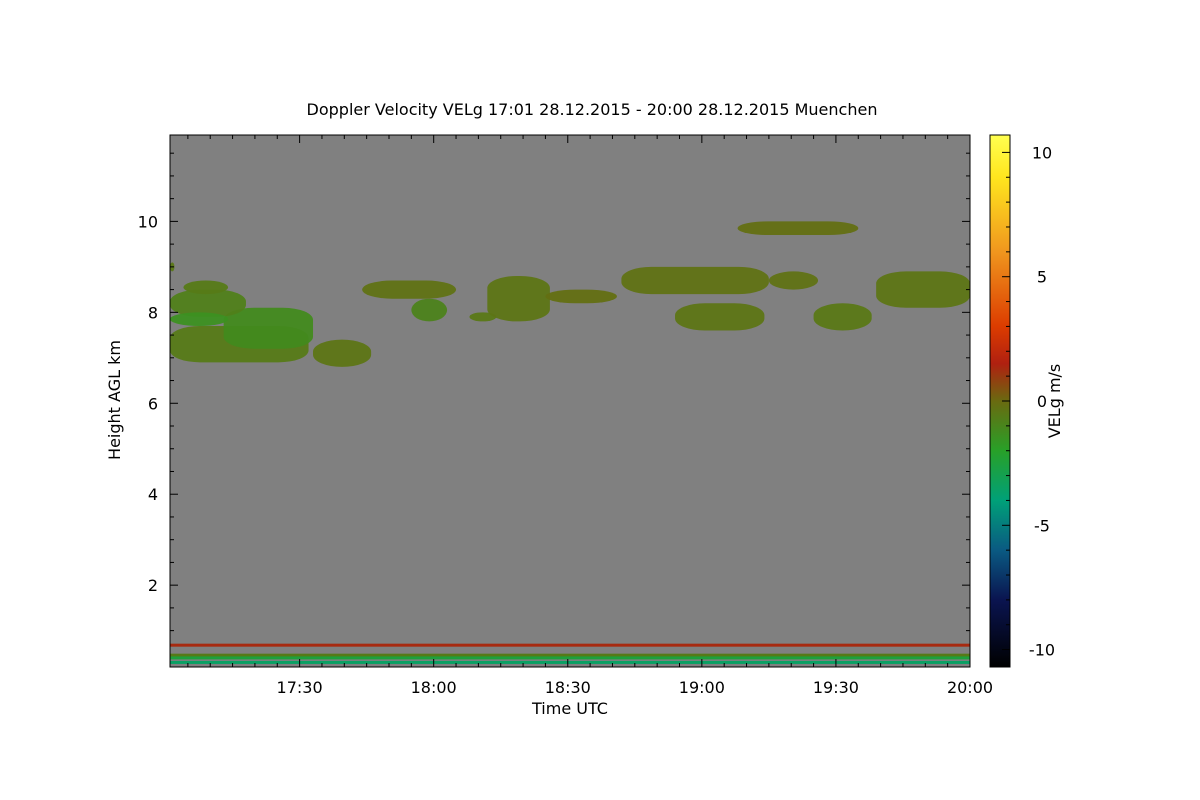 The height and width of the screenshot is (800, 1200). I want to click on colorbar-tick-label: -10, so click(1042, 650).